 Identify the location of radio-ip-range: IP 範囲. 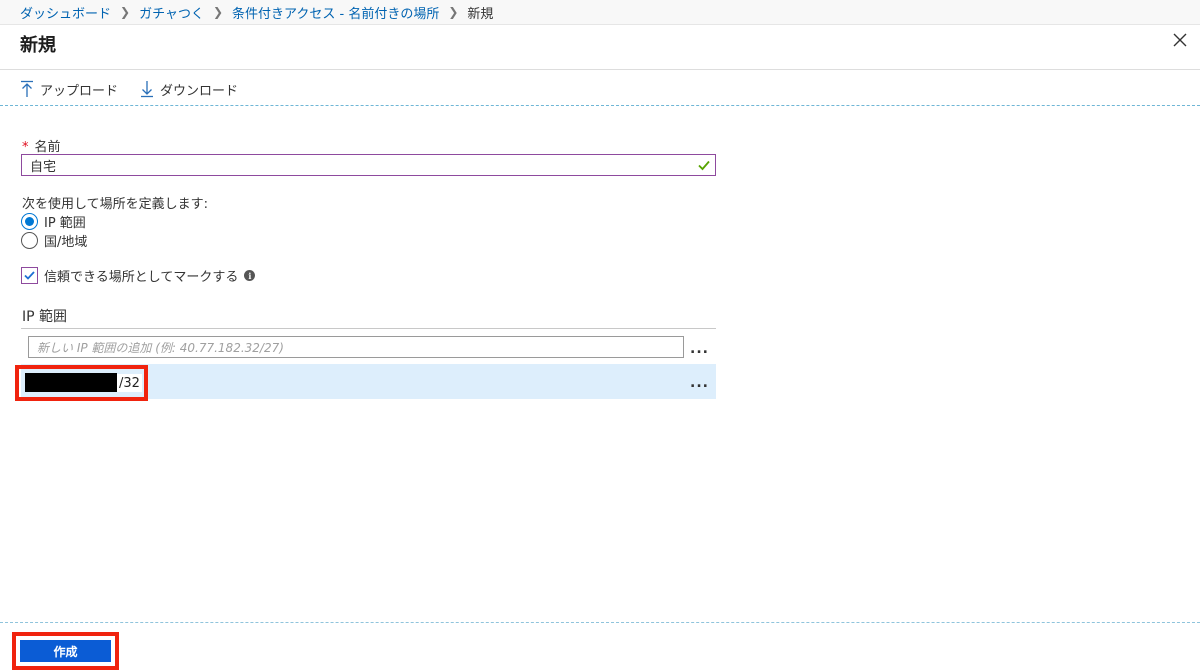
(53, 221).